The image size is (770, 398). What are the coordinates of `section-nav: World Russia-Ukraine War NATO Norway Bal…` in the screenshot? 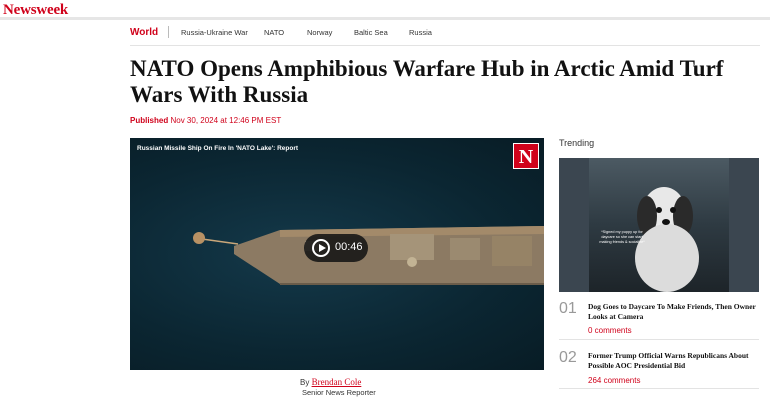 It's located at (445, 36).